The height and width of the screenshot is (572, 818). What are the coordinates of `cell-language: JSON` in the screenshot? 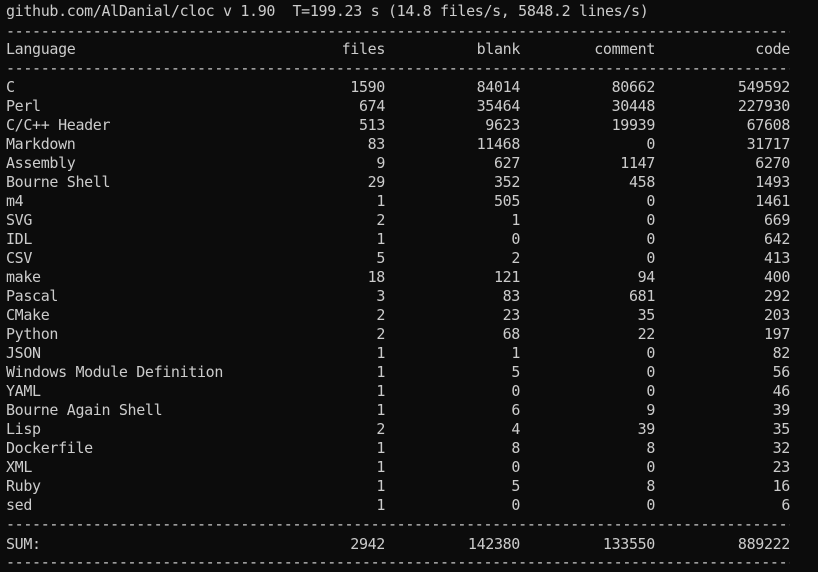 It's located at (23, 353).